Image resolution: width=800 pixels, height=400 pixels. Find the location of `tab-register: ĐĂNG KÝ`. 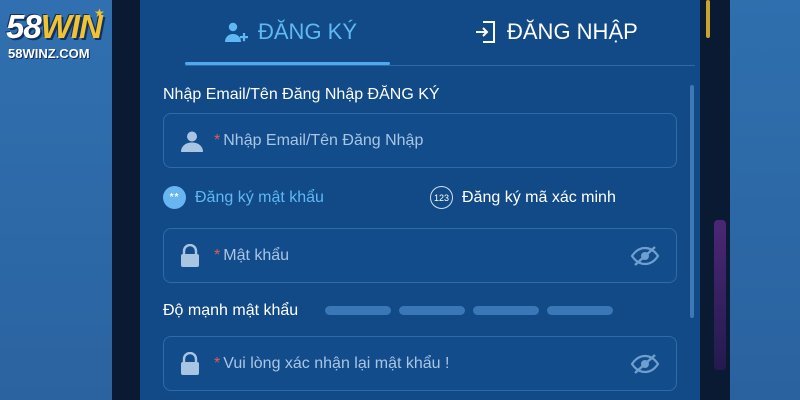

tab-register: ĐĂNG KÝ is located at coordinates (290, 32).